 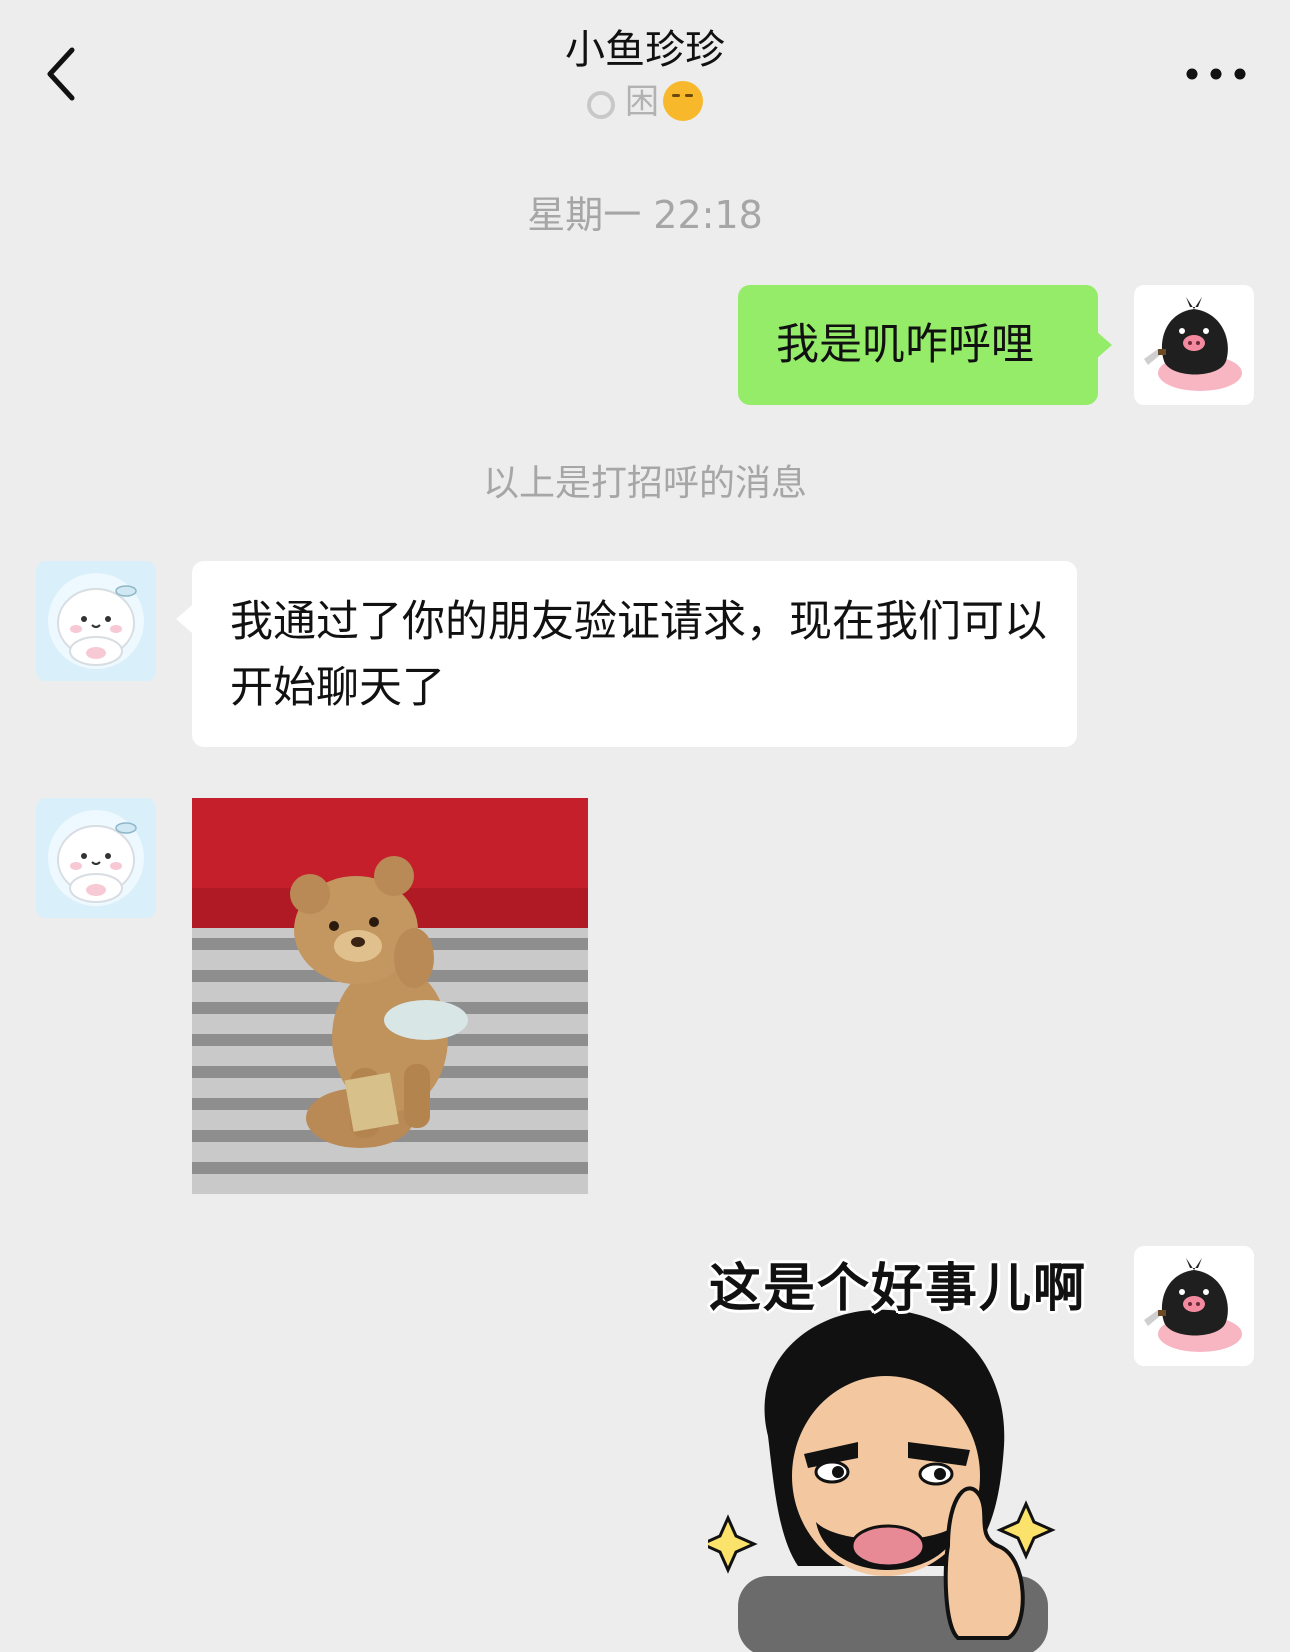 I want to click on teddy-bear-image, so click(x=390, y=996).